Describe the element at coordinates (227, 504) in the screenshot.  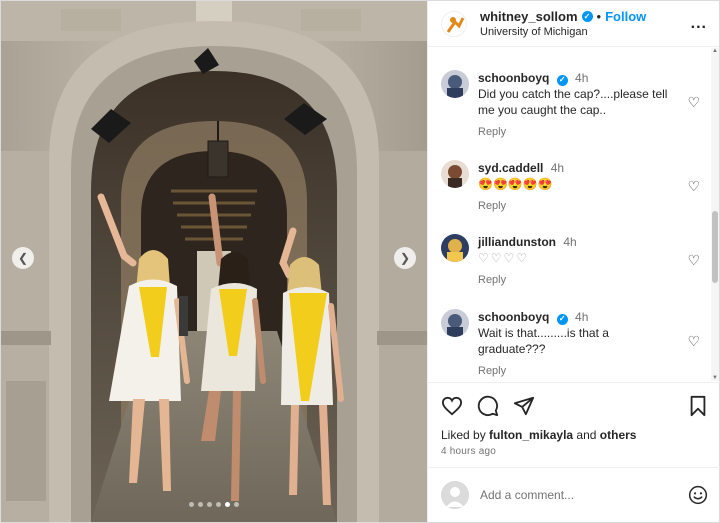
I see `carousel-dot-active` at that location.